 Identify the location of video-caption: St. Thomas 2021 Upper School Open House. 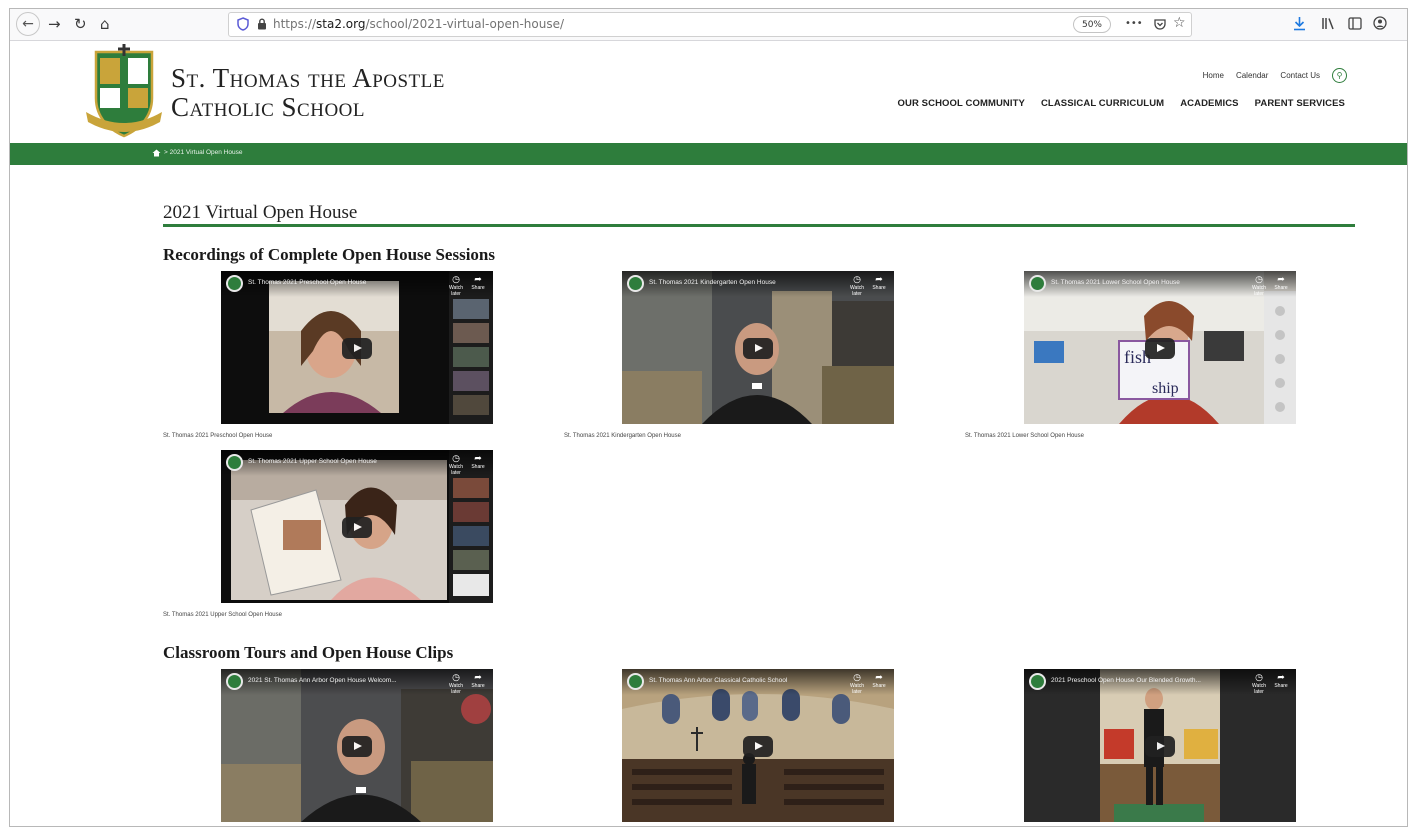
(222, 615).